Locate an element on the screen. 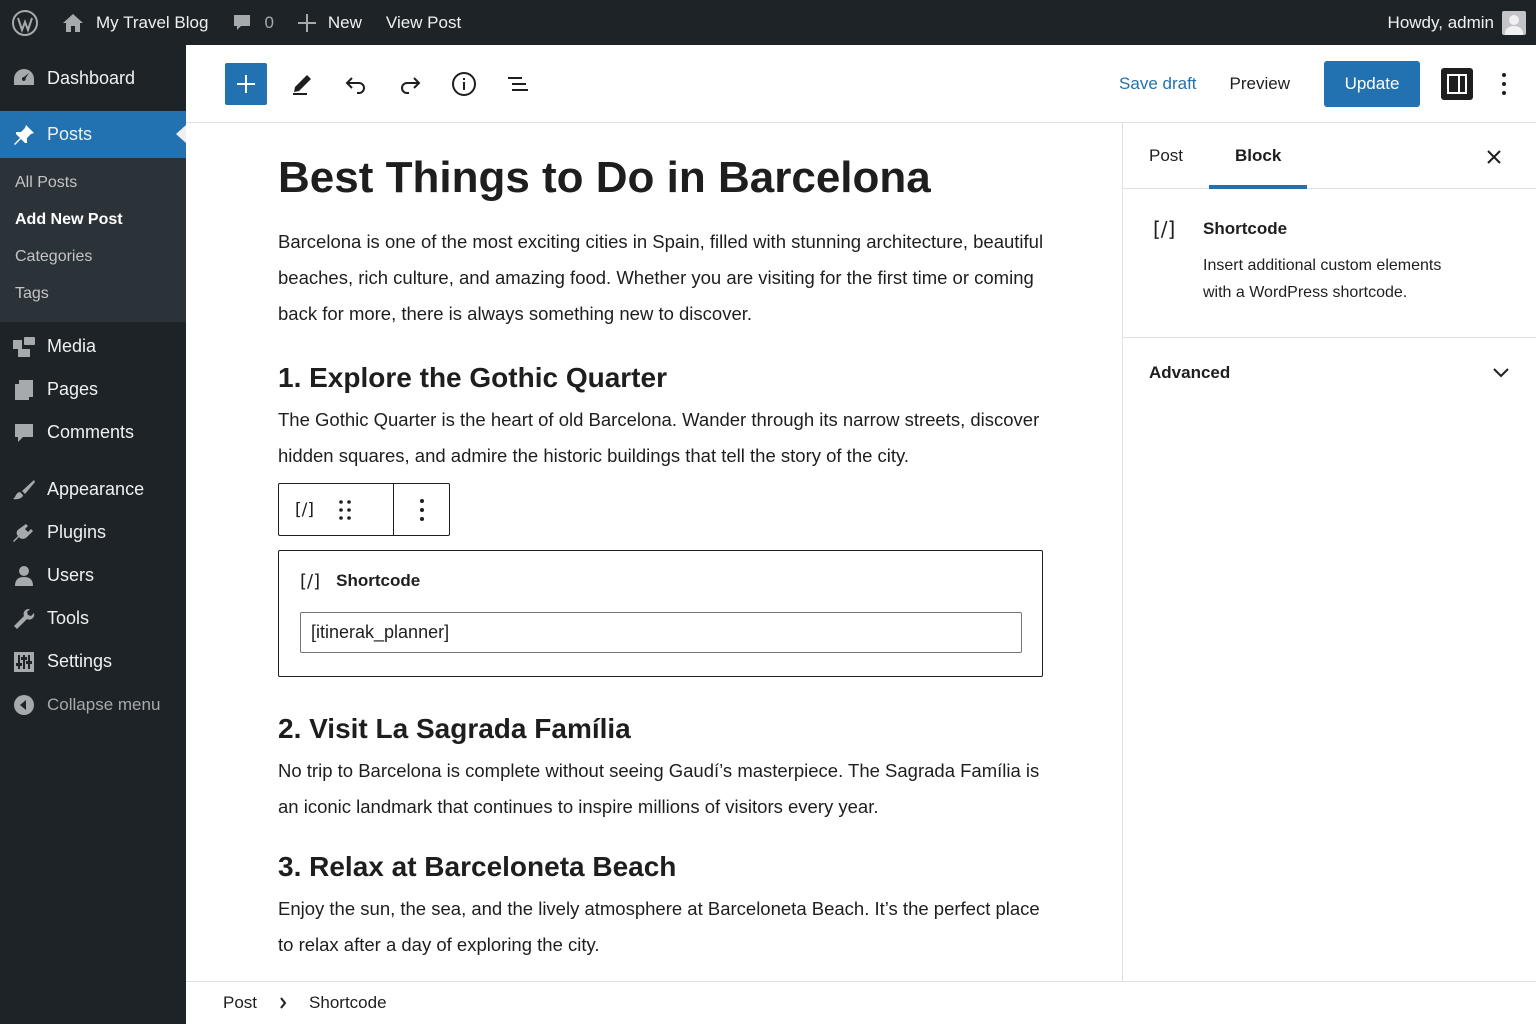 This screenshot has width=1536, height=1024. sidebar-item-comments: Comments is located at coordinates (93, 432).